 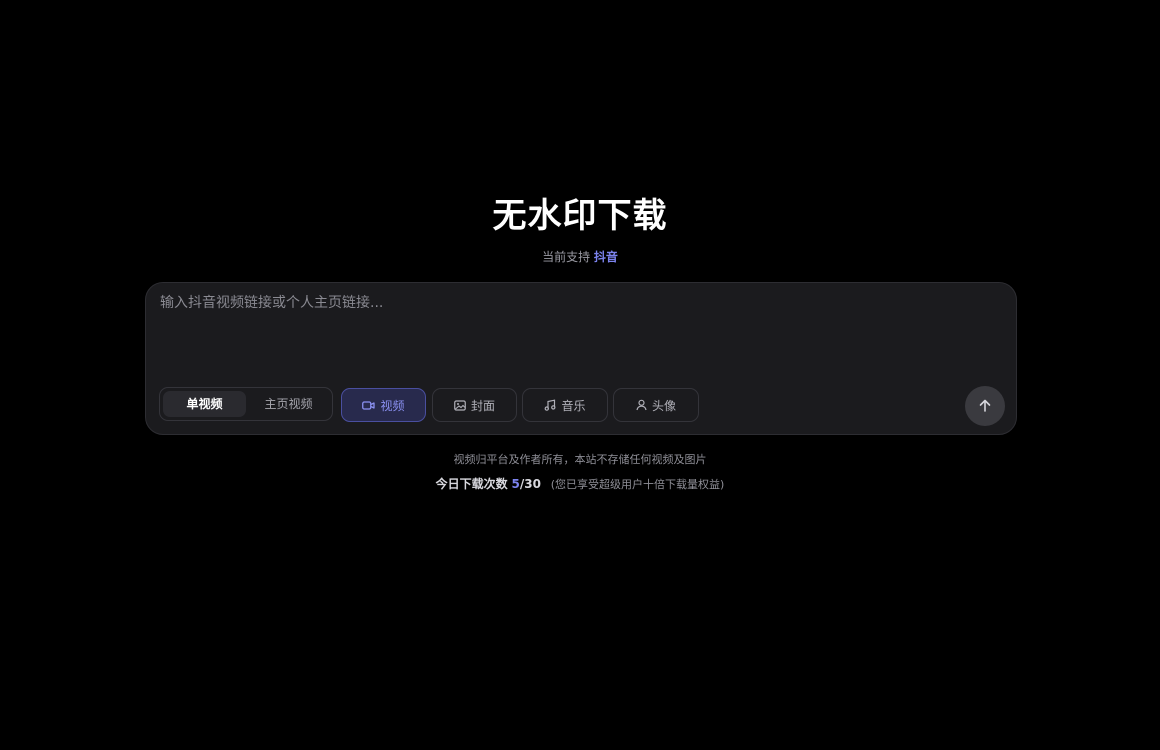 I want to click on submit-button, so click(x=985, y=406).